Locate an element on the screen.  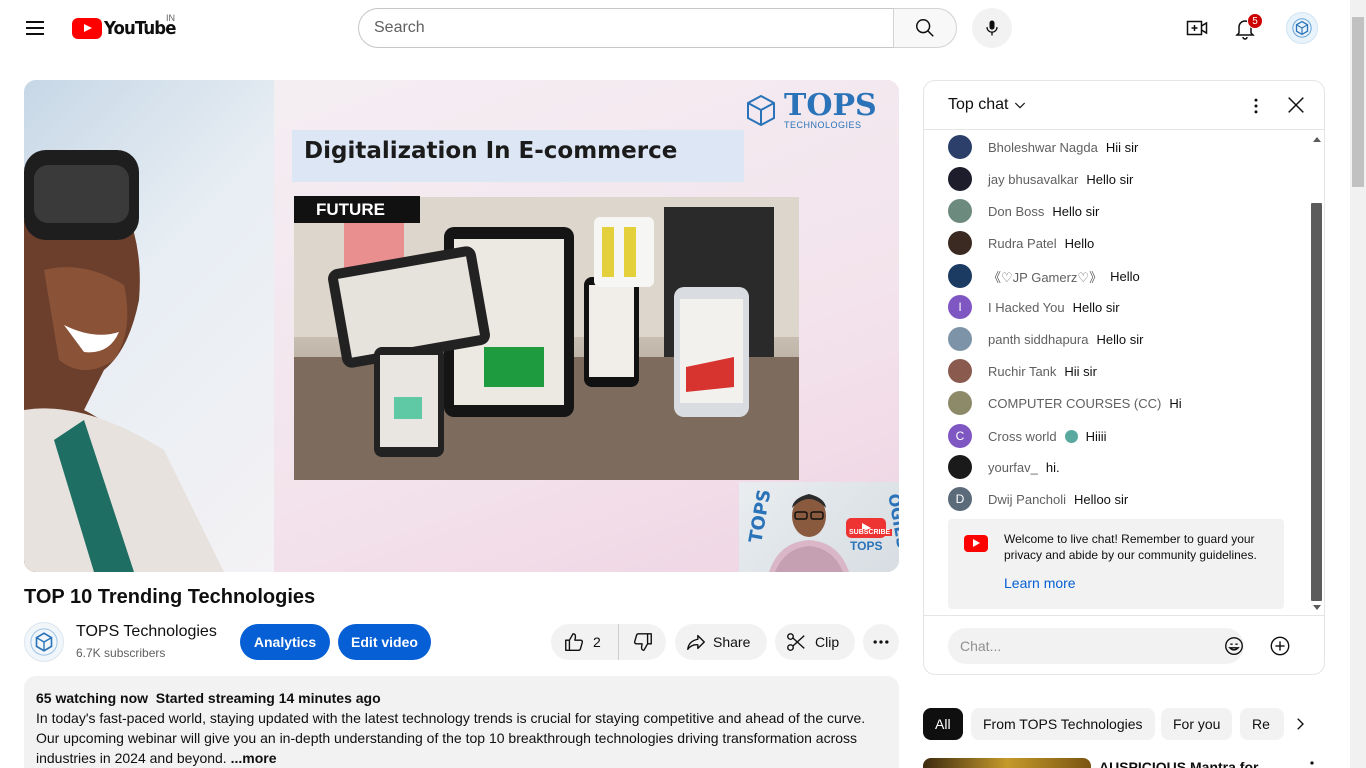
thumbs-up-icon is located at coordinates (574, 642).